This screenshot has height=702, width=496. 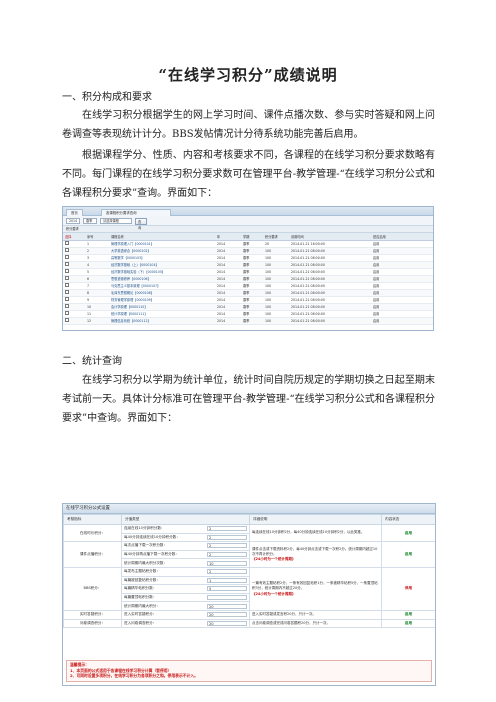 I want to click on score-value: 1, so click(x=210, y=580).